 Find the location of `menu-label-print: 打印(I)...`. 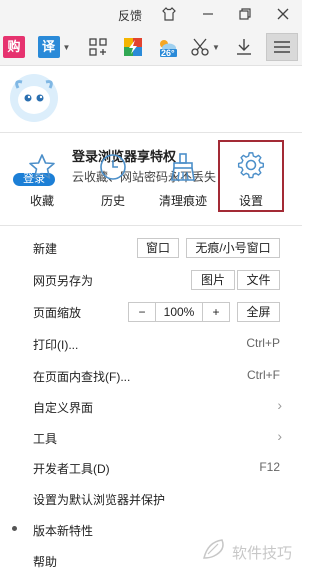

menu-label-print: 打印(I)... is located at coordinates (56, 345).